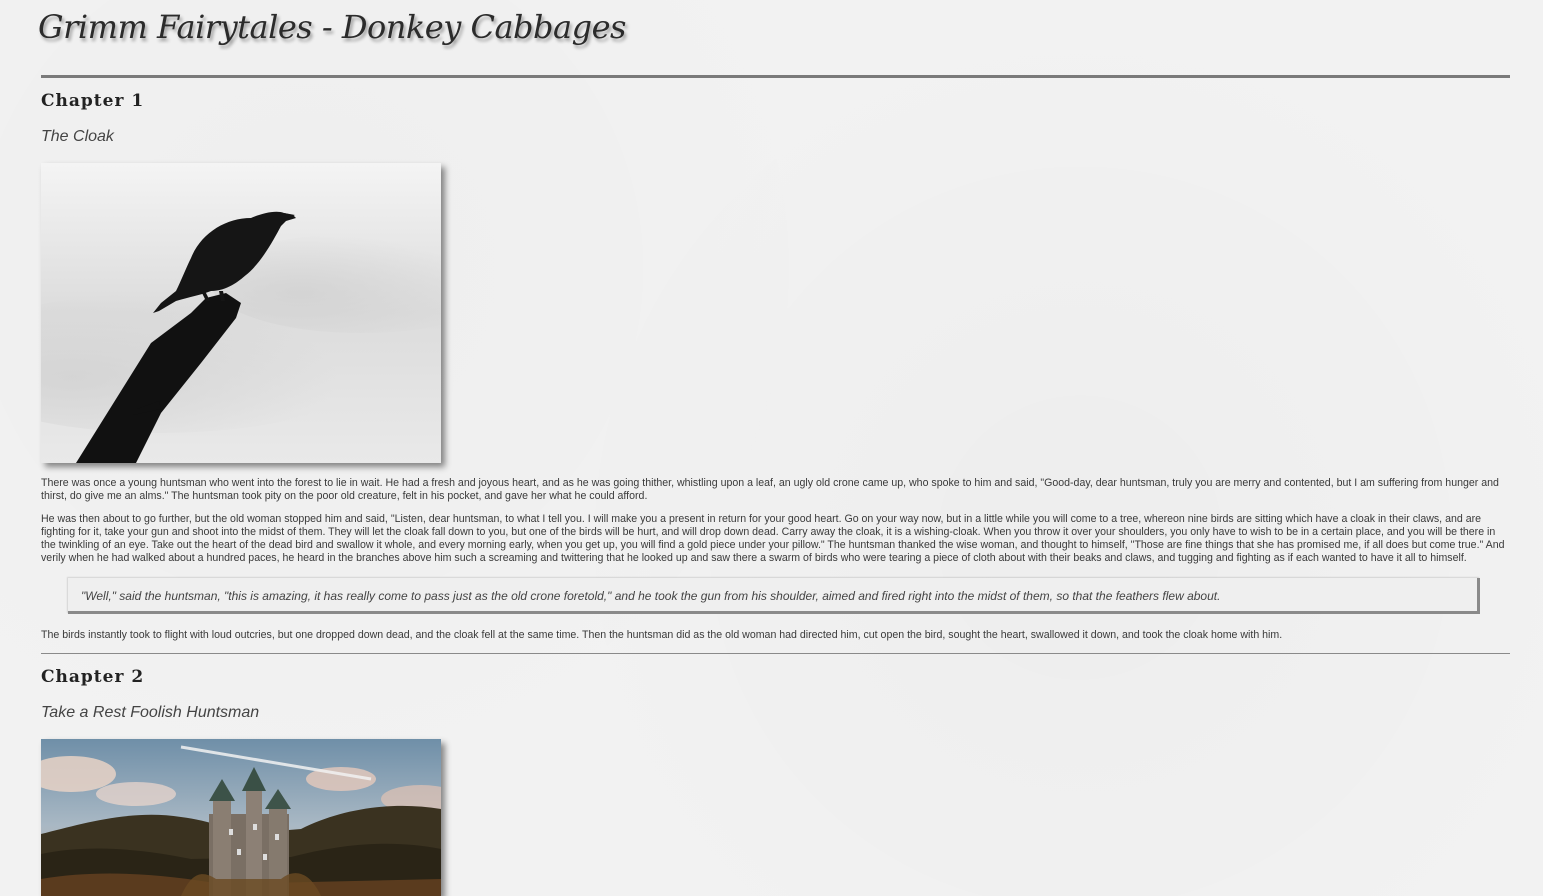 The image size is (1543, 896). I want to click on chapter-1-heading: Chapter 1, so click(93, 101).